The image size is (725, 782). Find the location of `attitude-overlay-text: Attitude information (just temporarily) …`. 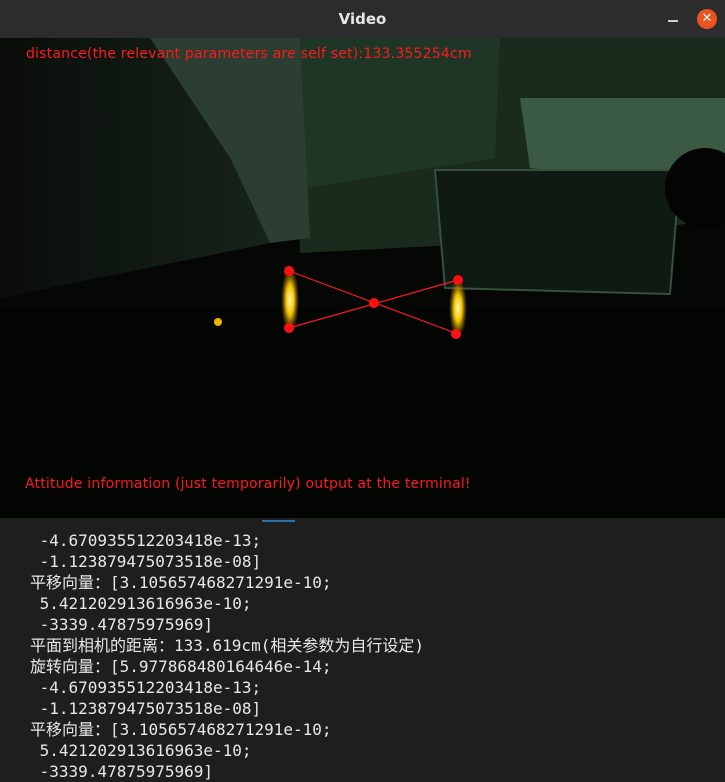

attitude-overlay-text: Attitude information (just temporarily) … is located at coordinates (248, 484).